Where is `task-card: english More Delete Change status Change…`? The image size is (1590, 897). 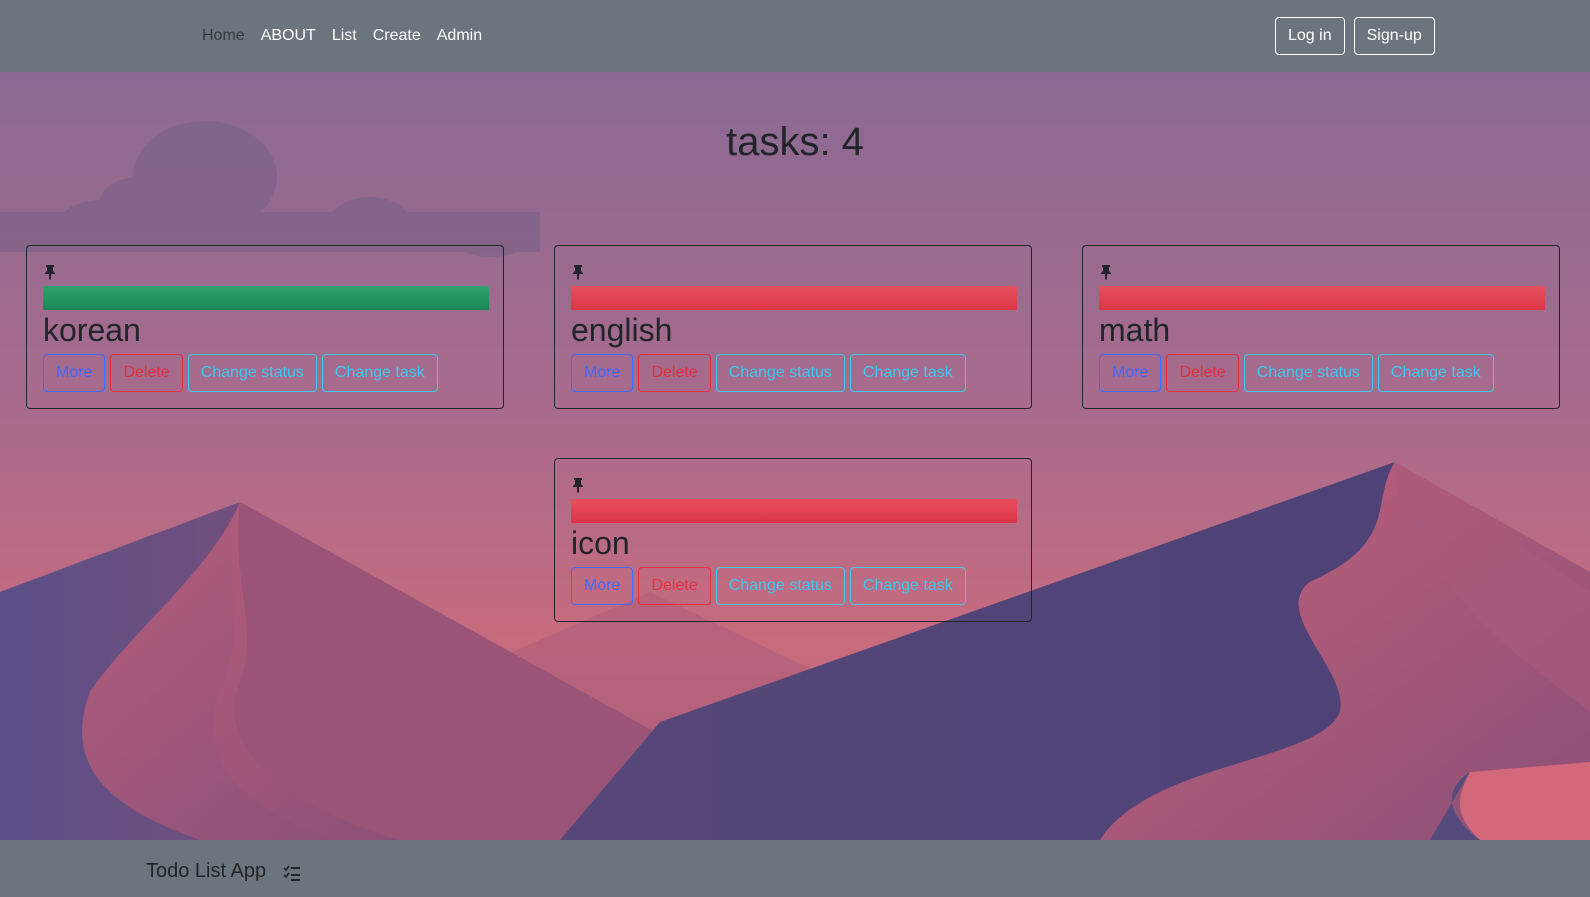 task-card: english More Delete Change status Change… is located at coordinates (793, 327).